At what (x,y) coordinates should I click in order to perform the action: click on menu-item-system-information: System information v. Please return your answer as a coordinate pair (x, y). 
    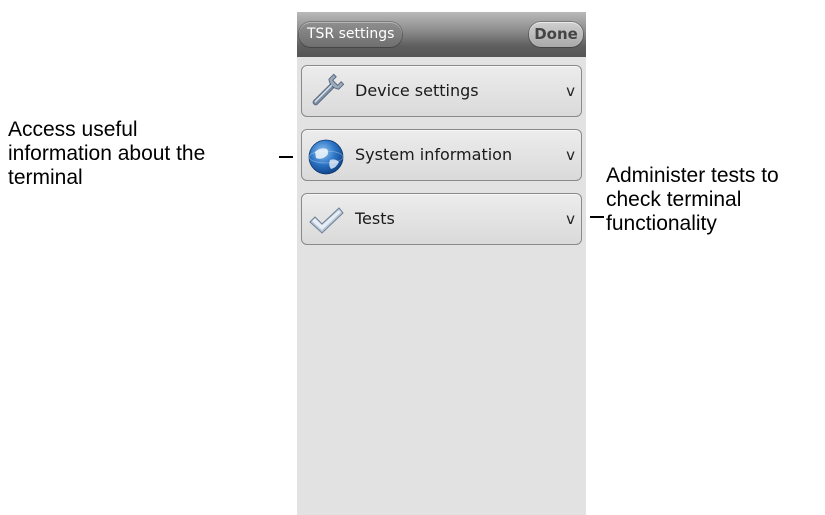
    Looking at the image, I should click on (441, 155).